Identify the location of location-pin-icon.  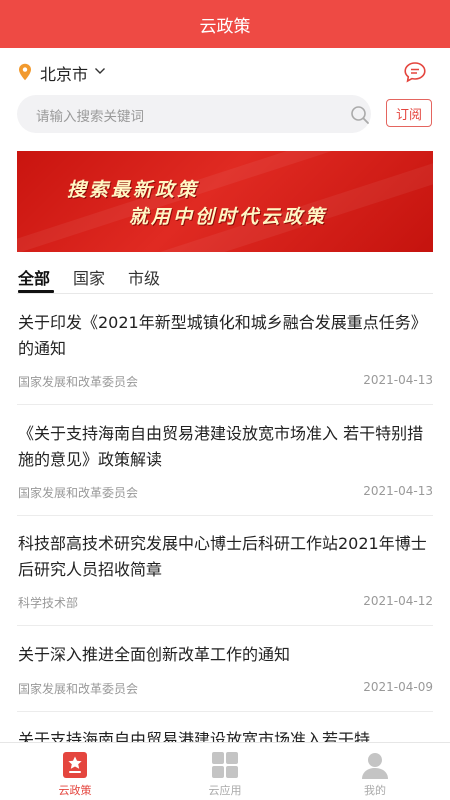
(25, 72).